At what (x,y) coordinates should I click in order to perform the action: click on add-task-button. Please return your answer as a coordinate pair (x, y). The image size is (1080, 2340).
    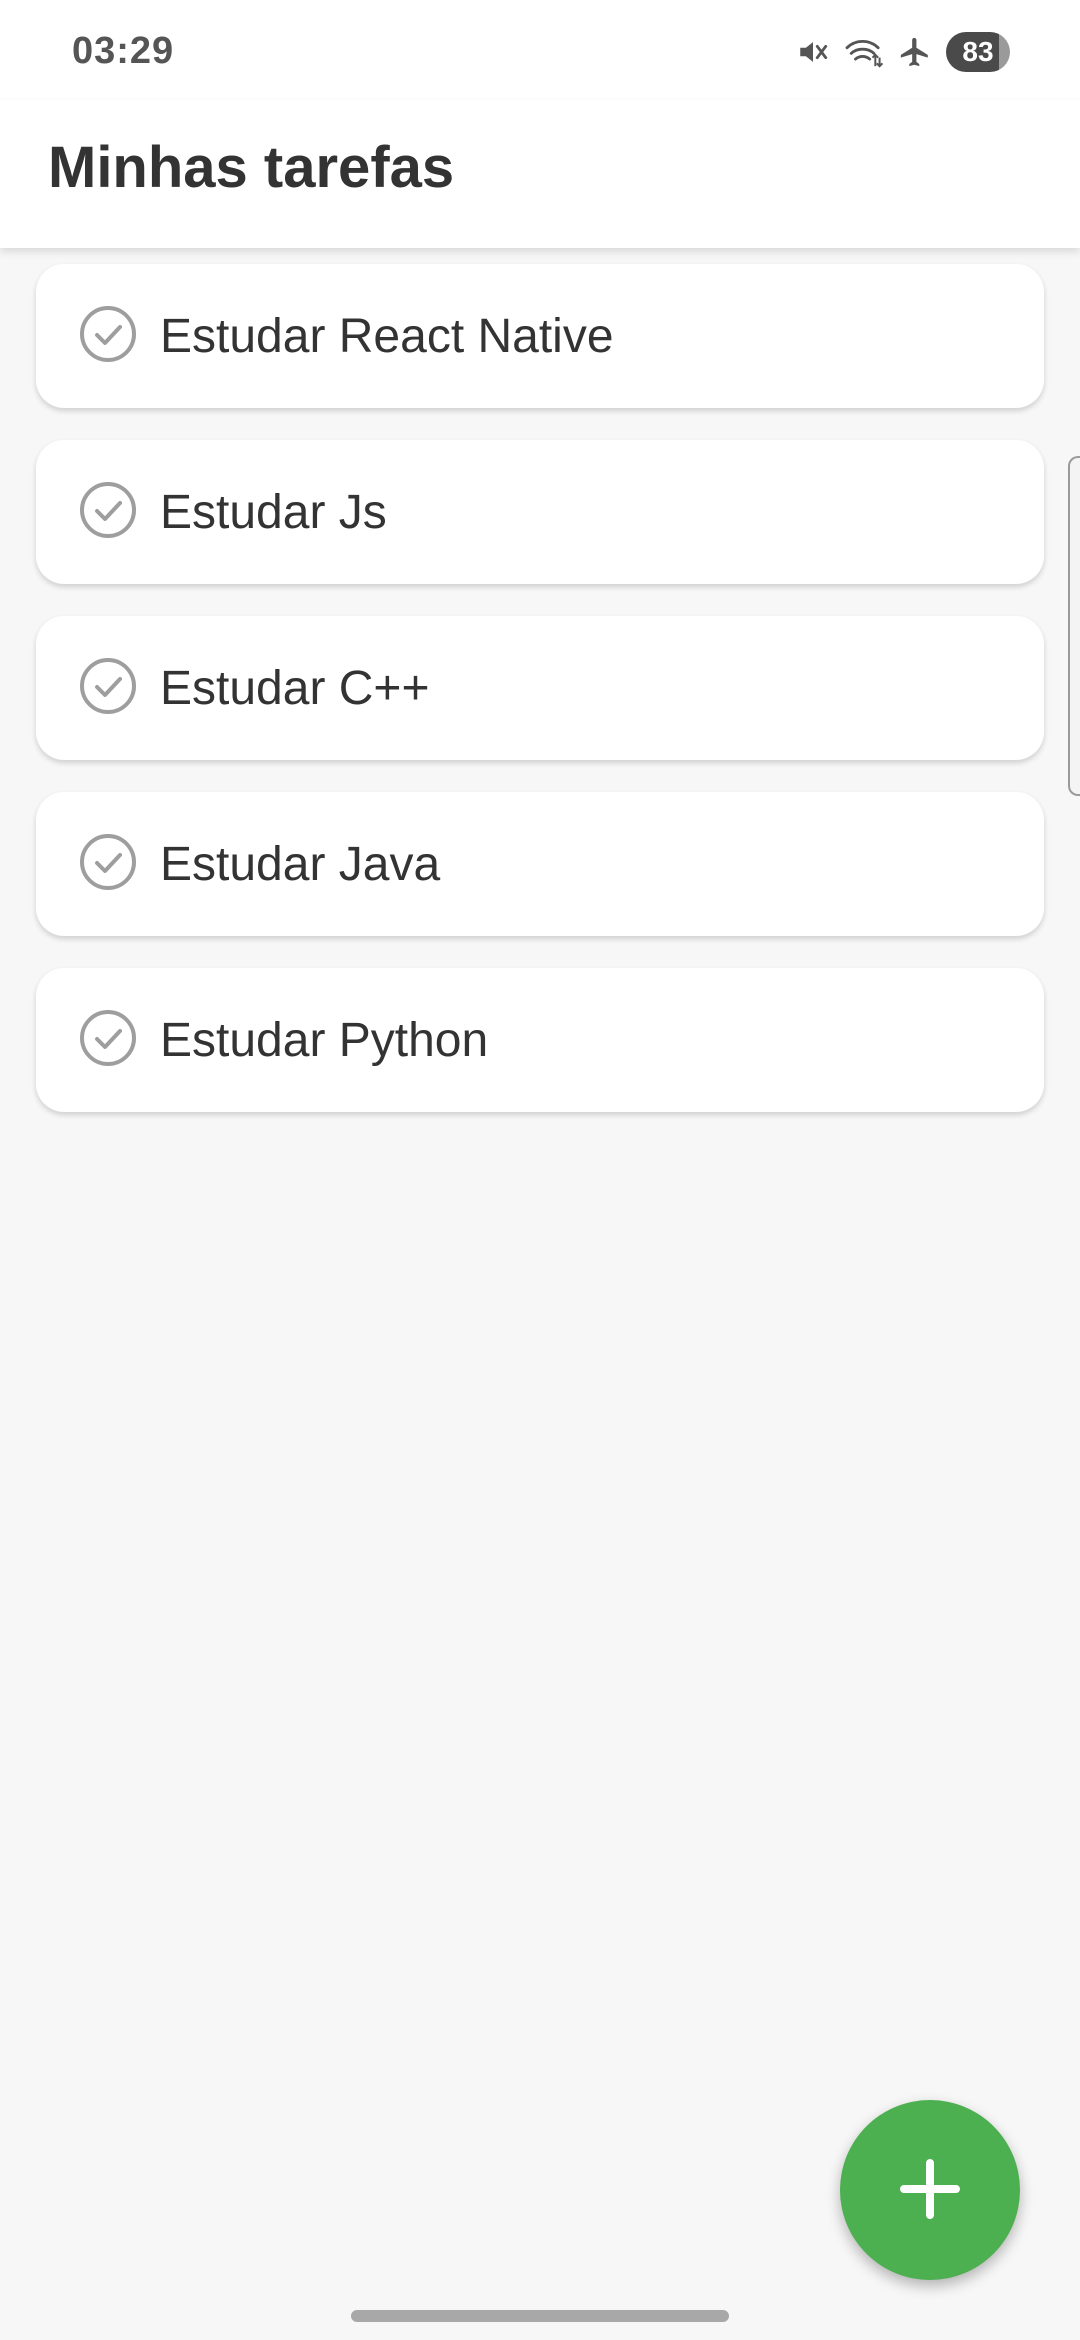
    Looking at the image, I should click on (930, 2190).